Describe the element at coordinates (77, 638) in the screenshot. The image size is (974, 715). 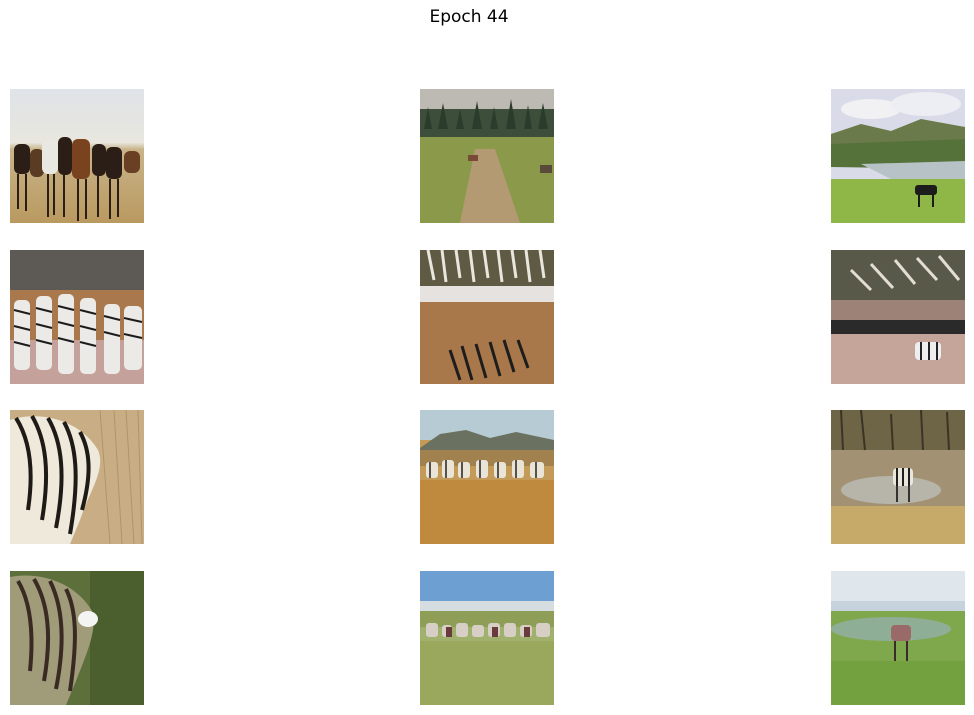
I see `image-generated-horse-grazing` at that location.